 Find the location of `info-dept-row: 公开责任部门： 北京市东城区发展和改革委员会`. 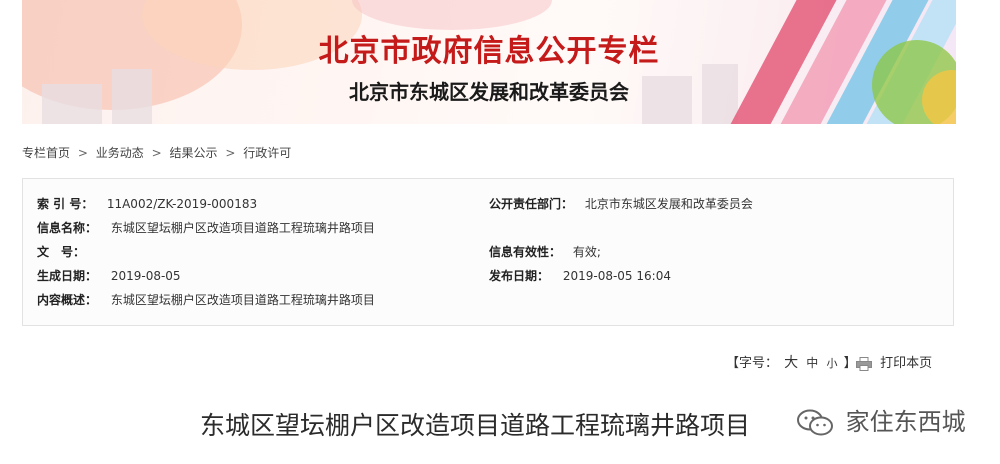

info-dept-row: 公开责任部门： 北京市东城区发展和改革委员会 is located at coordinates (621, 203).